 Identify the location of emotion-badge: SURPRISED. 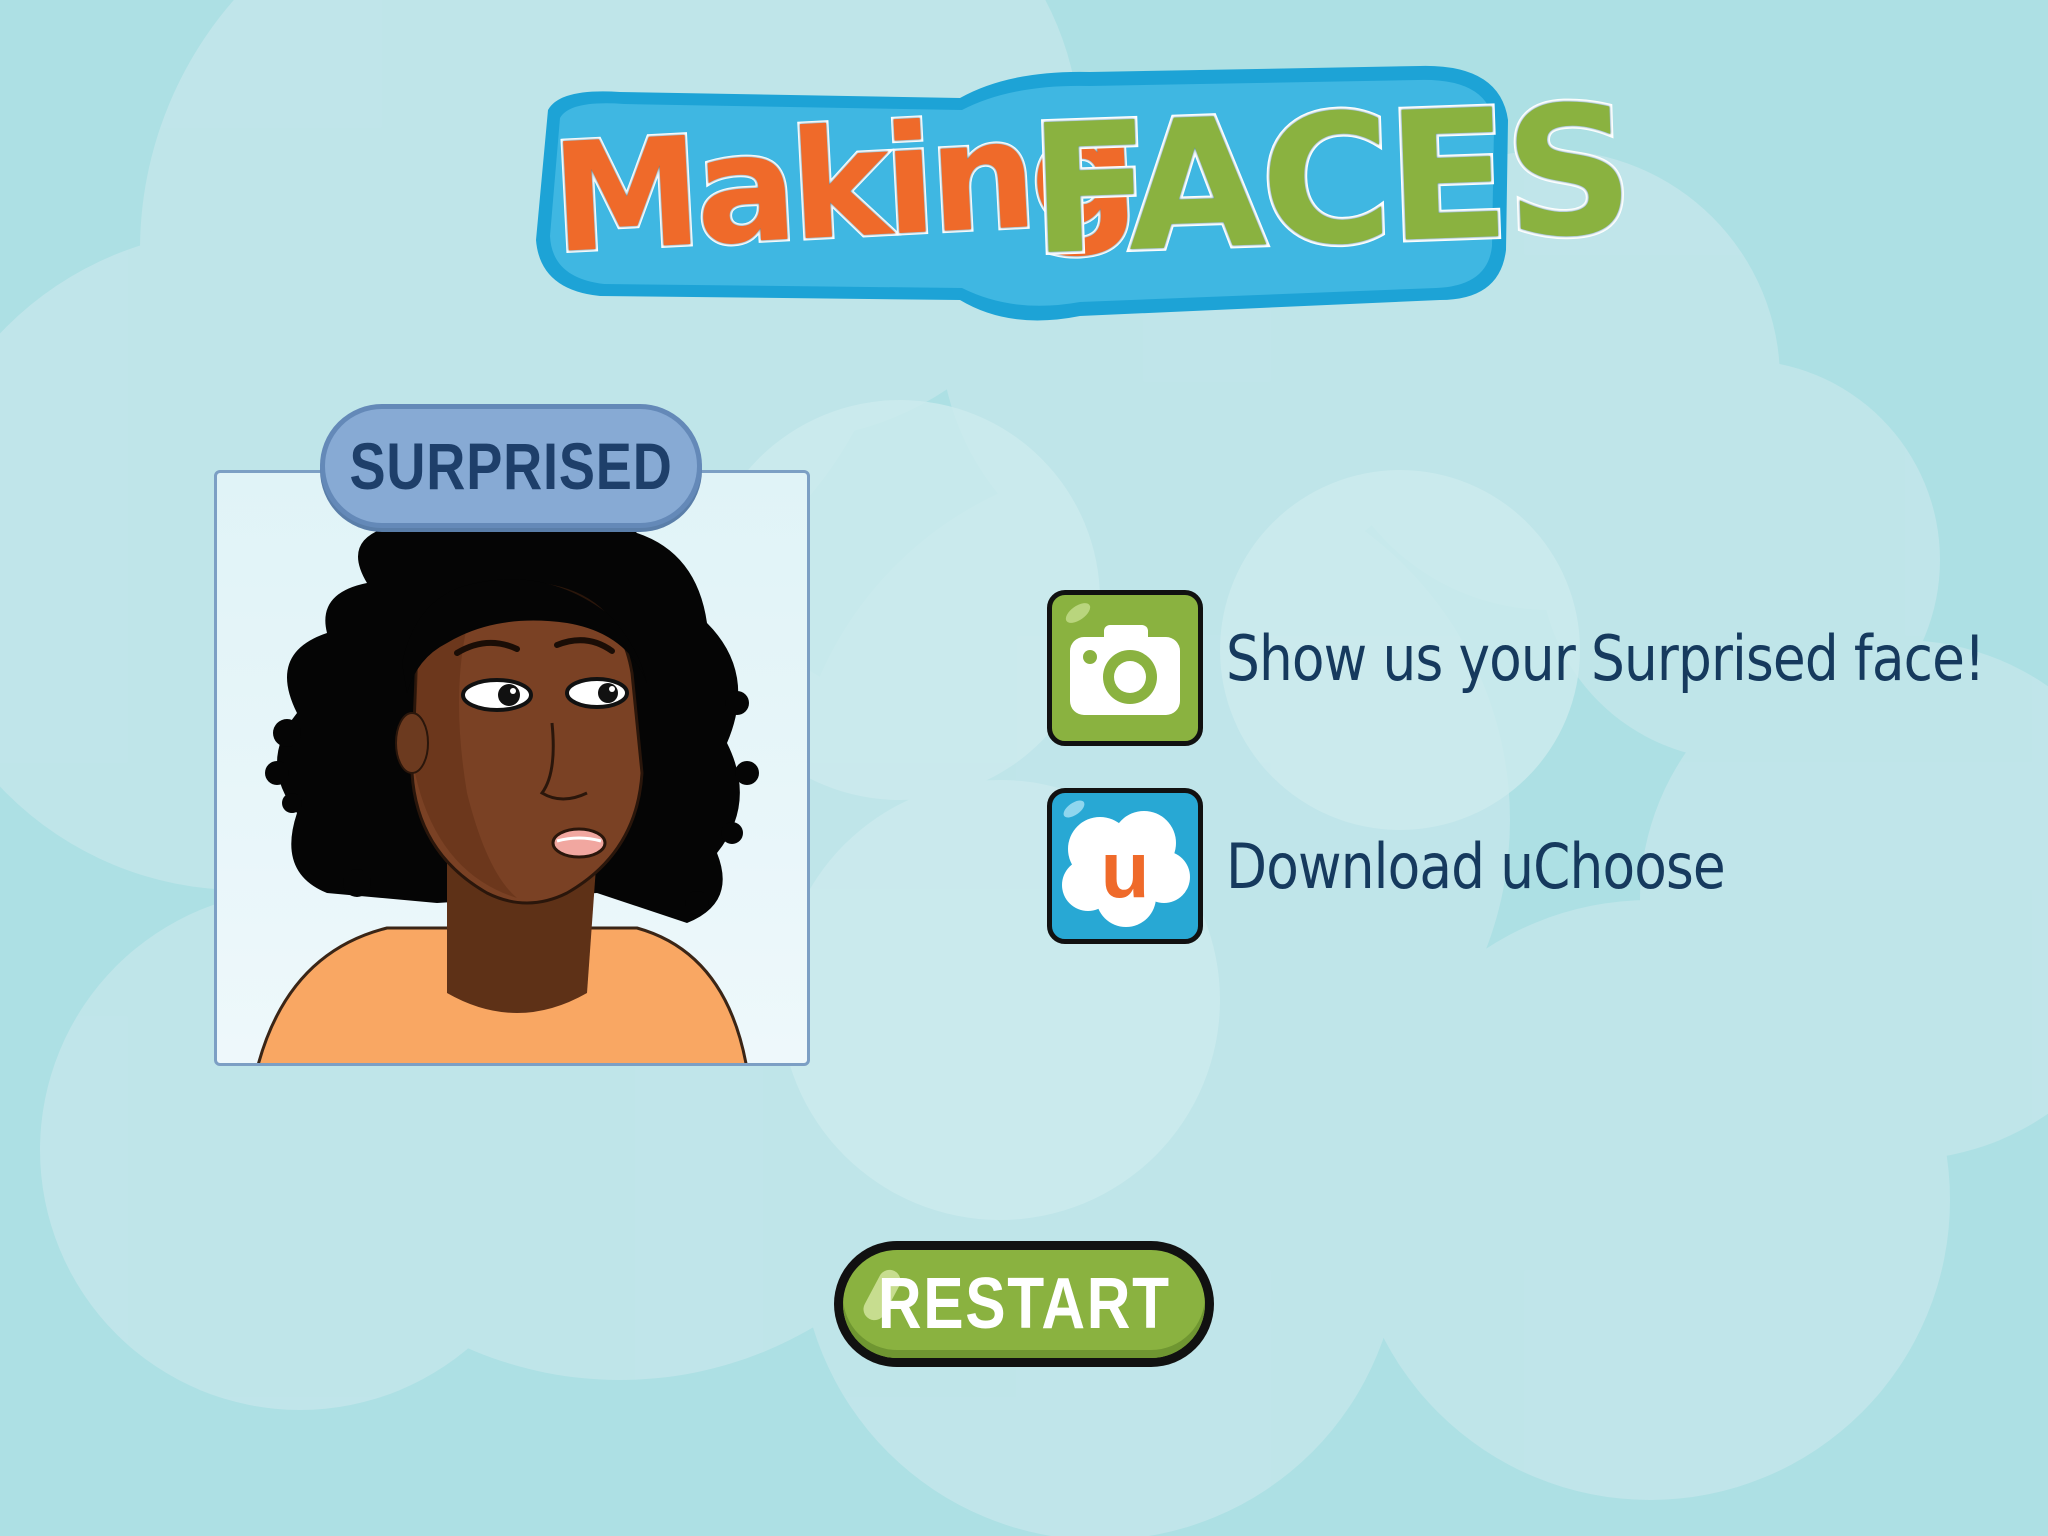
(511, 466).